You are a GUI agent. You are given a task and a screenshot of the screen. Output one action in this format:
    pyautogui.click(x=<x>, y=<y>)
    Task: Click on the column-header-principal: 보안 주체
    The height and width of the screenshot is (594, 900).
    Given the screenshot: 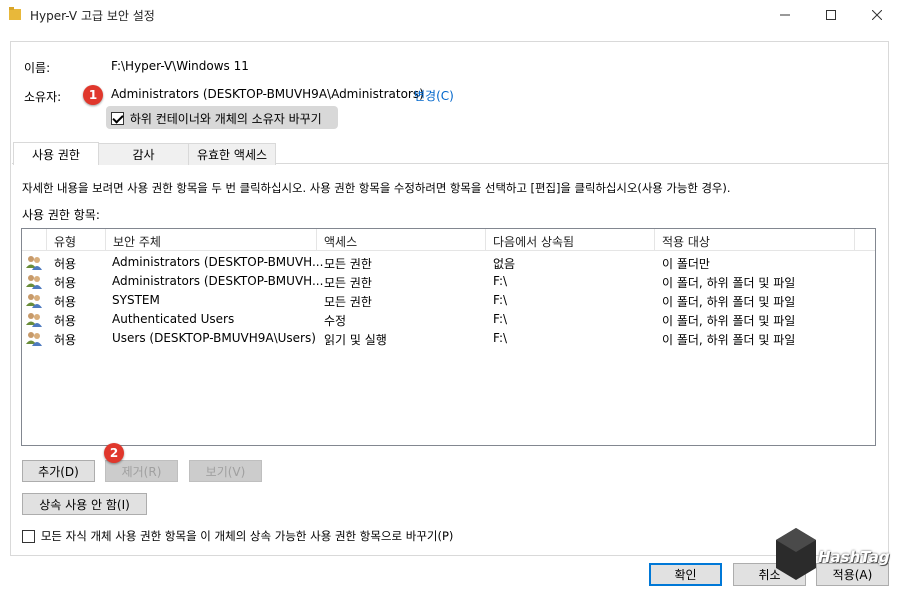 What is the action you would take?
    pyautogui.click(x=137, y=241)
    